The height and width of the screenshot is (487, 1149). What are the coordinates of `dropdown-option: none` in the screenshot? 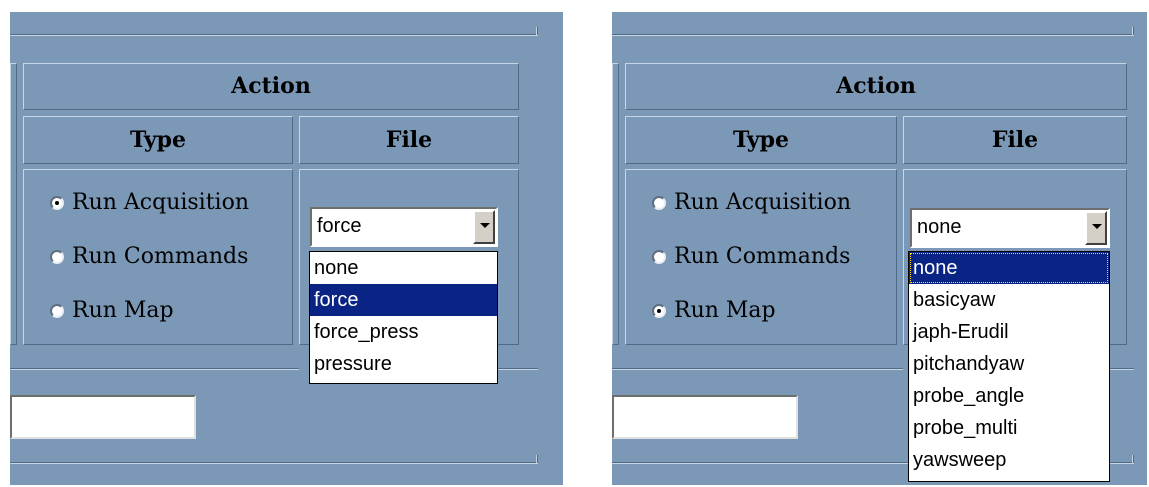 It's located at (403, 268).